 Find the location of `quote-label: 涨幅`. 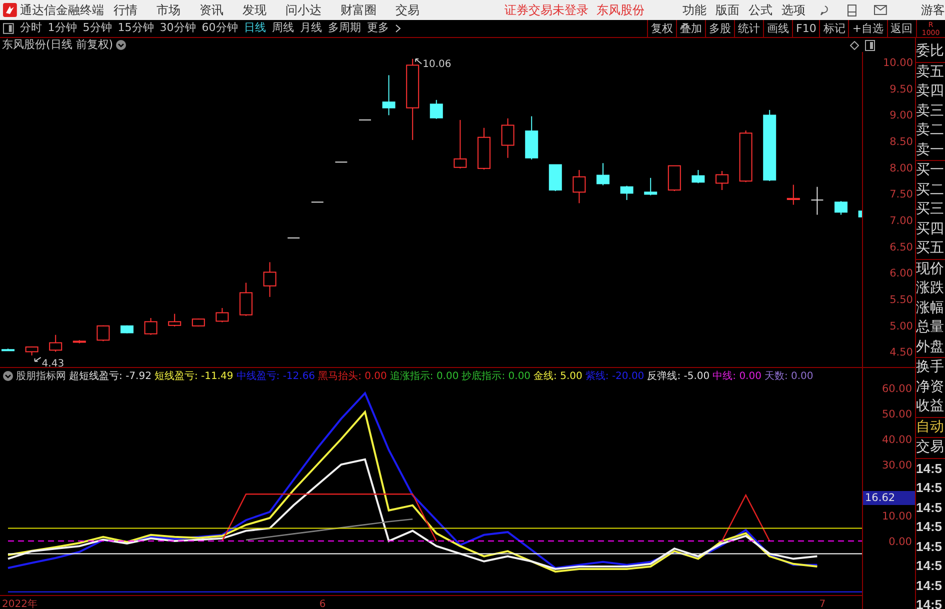

quote-label: 涨幅 is located at coordinates (930, 308).